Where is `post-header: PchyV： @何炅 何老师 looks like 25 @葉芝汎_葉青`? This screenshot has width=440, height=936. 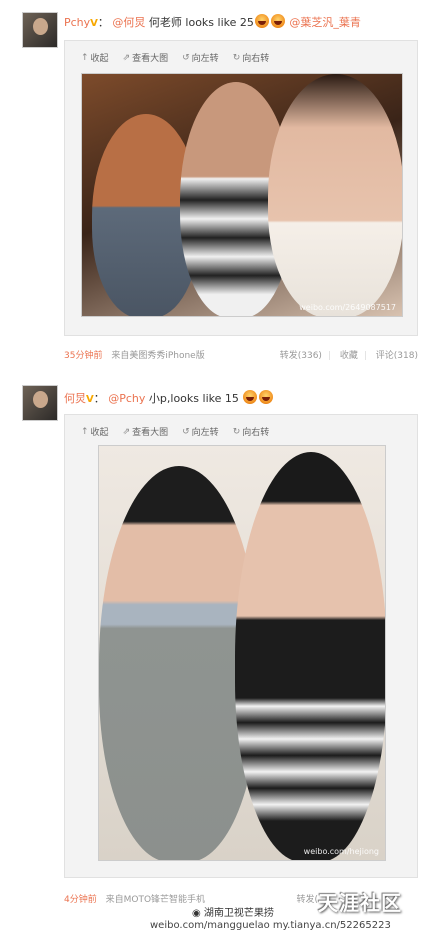
post-header: PchyV： @何炅 何老师 looks like 25 @葉芝汎_葉青 is located at coordinates (212, 21).